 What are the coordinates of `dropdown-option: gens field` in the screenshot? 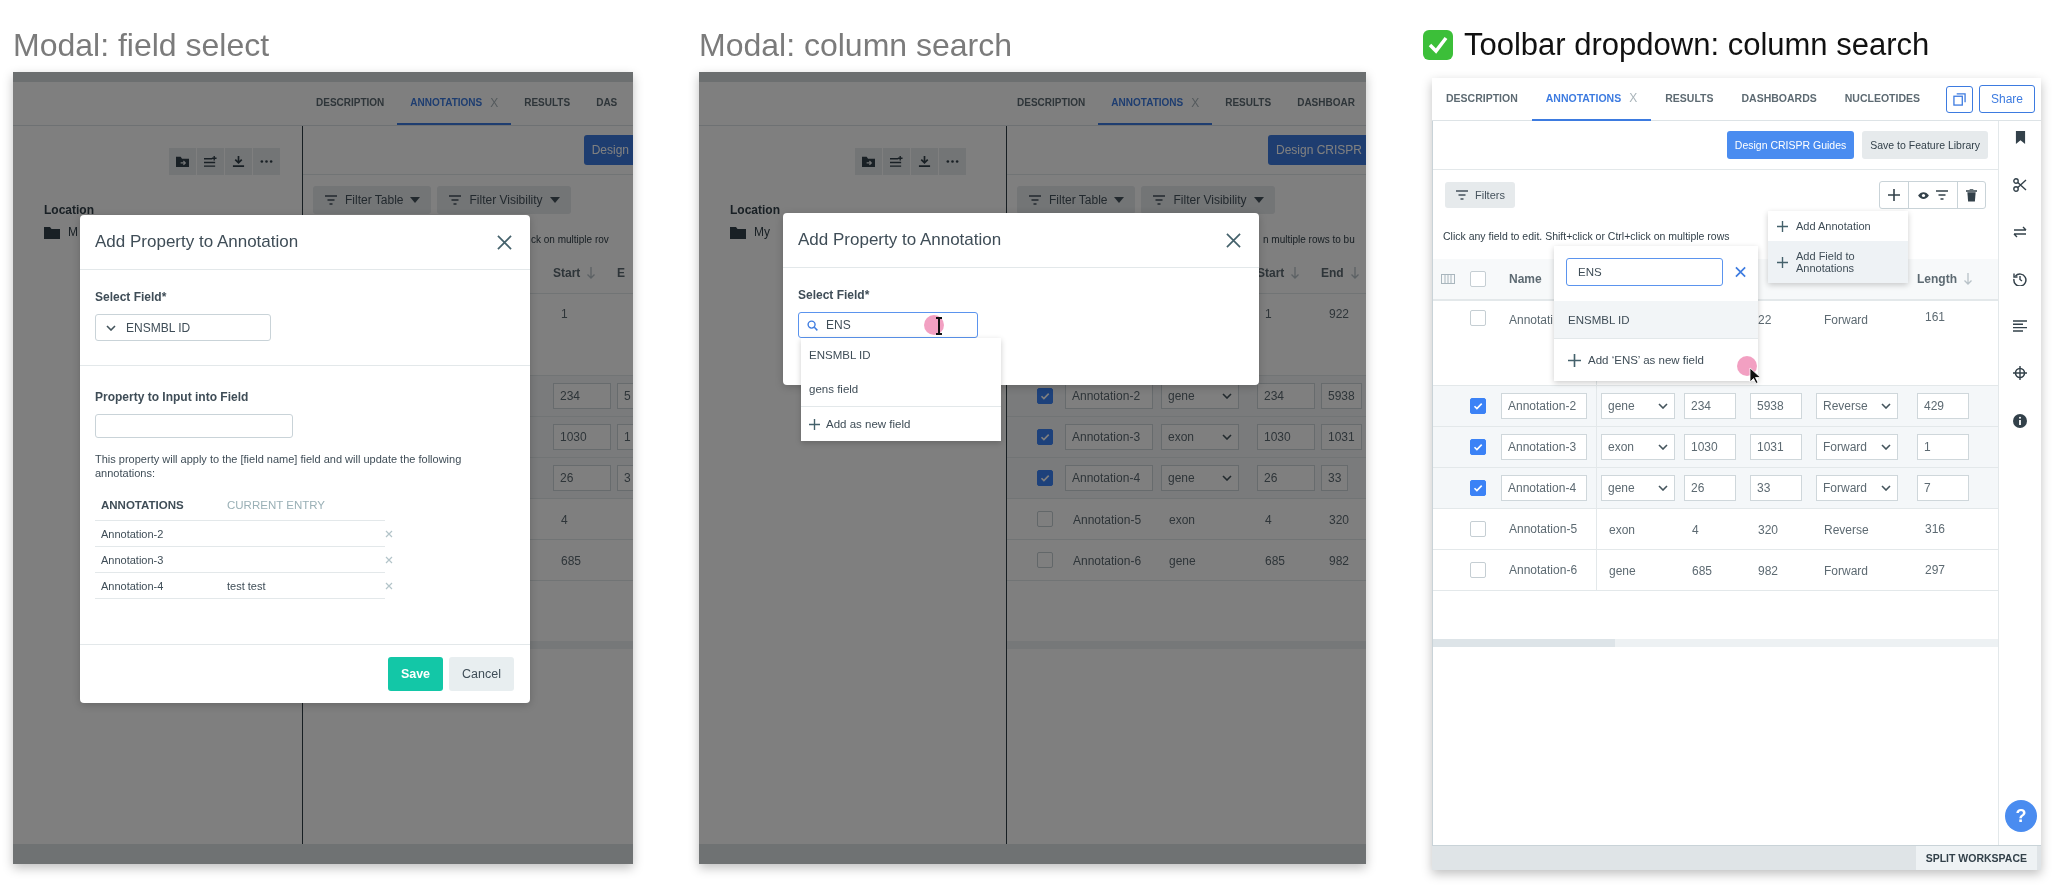 It's located at (901, 389).